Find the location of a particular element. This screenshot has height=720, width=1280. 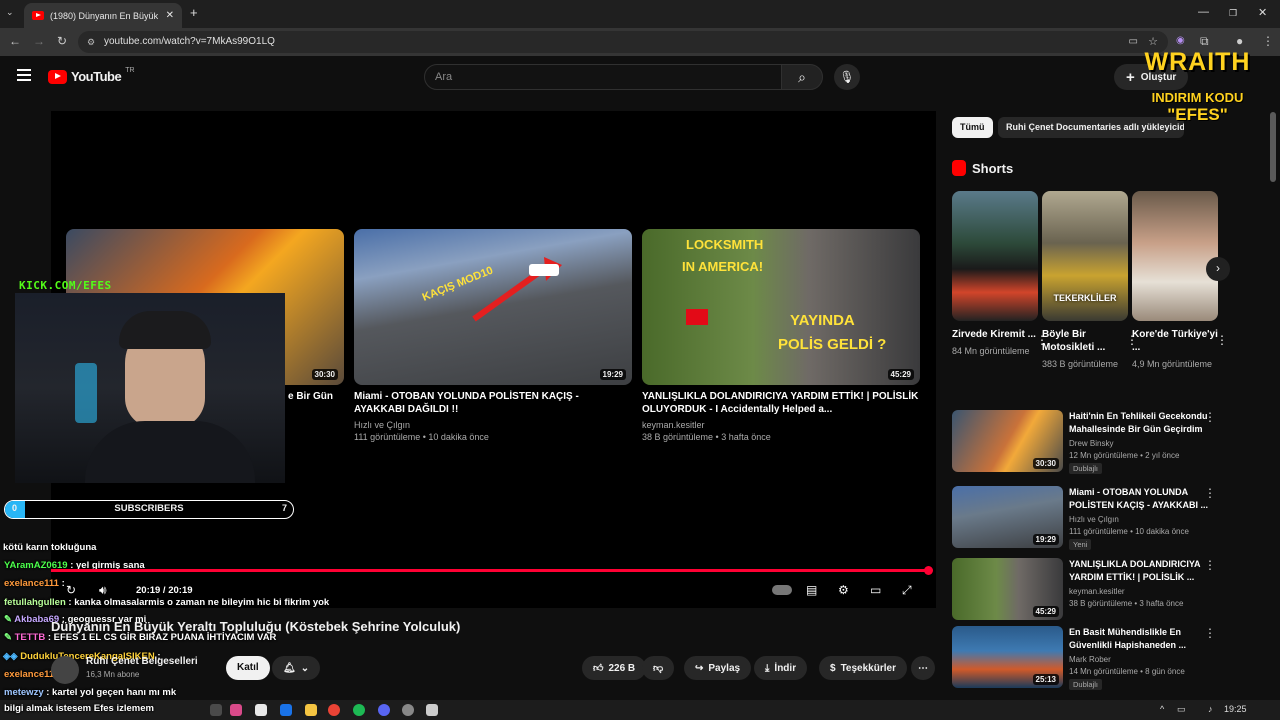

fullscreen-icon: ⤢ is located at coordinates (907, 590).